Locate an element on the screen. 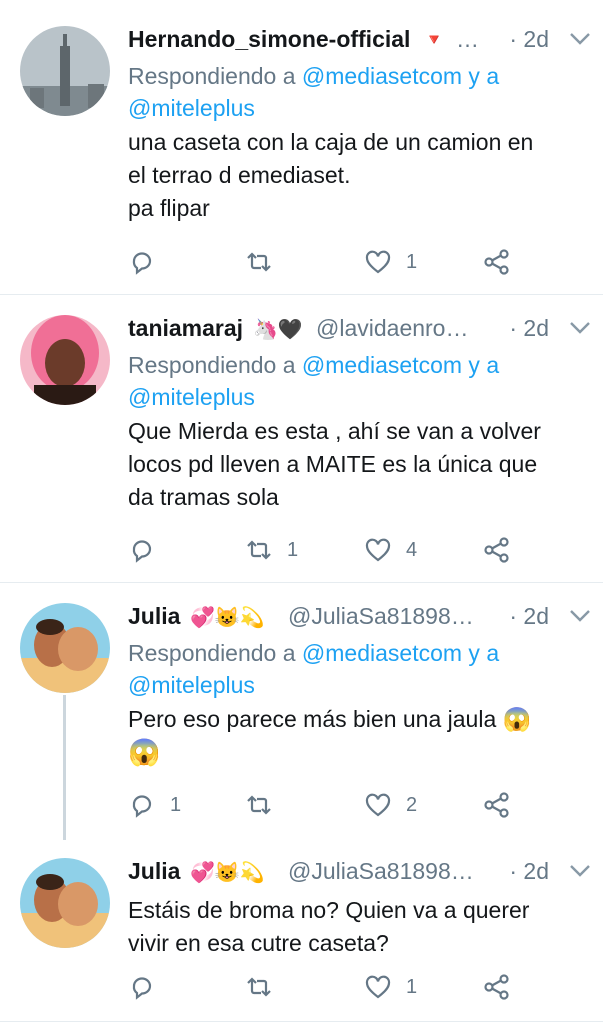 This screenshot has height=1024, width=603. name-emojis: 🦄🖤 is located at coordinates (278, 330).